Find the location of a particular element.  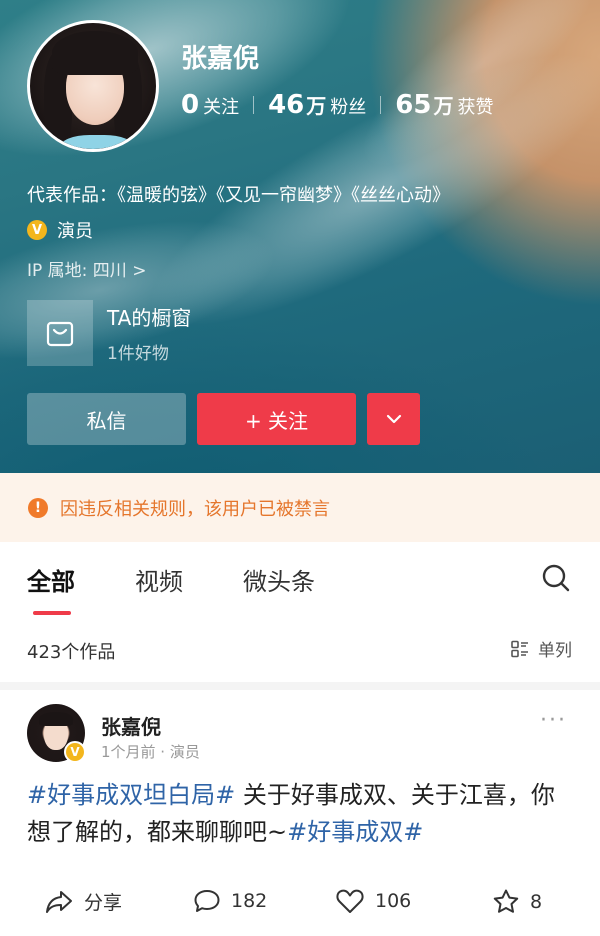

muted-notice-text: 因违反相关规则，该用户已被禁言 is located at coordinates (195, 509).